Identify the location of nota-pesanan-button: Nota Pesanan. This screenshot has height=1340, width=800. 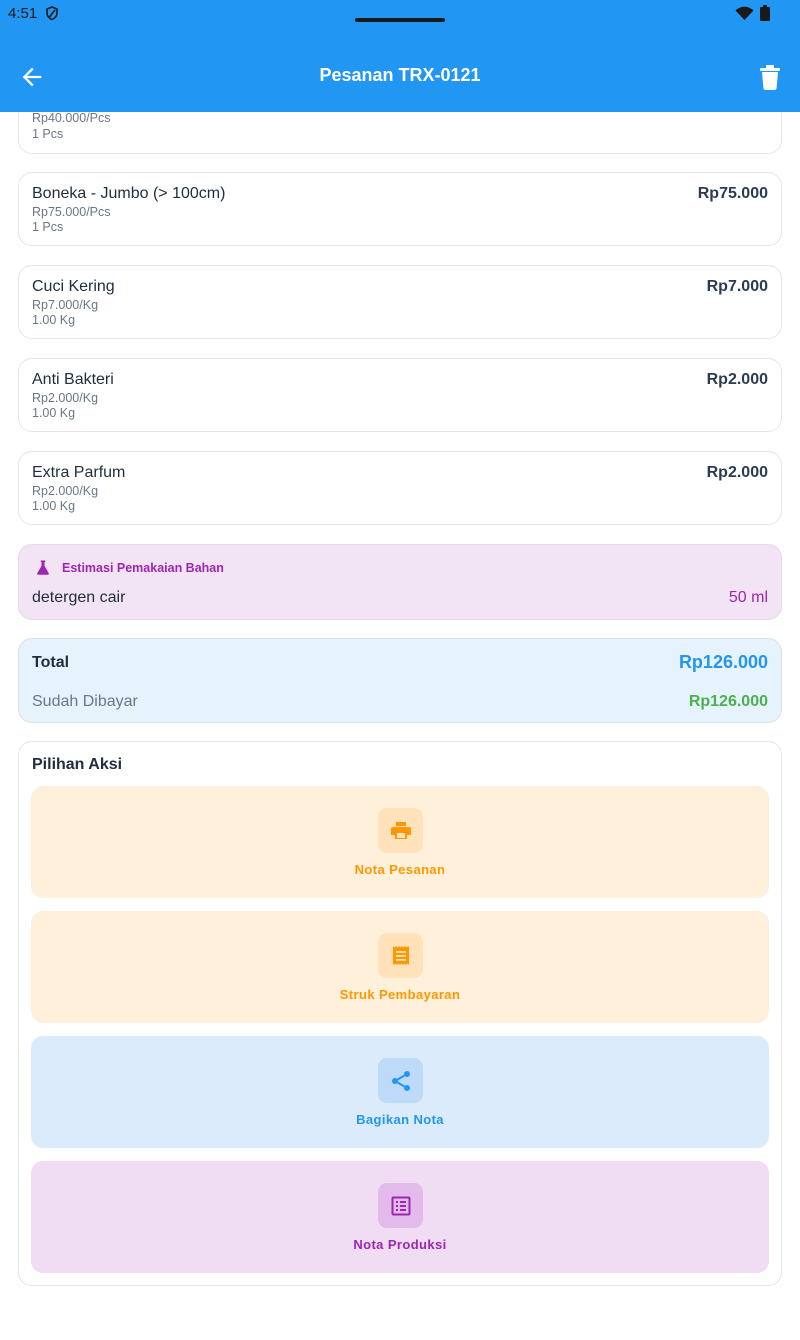
(400, 842).